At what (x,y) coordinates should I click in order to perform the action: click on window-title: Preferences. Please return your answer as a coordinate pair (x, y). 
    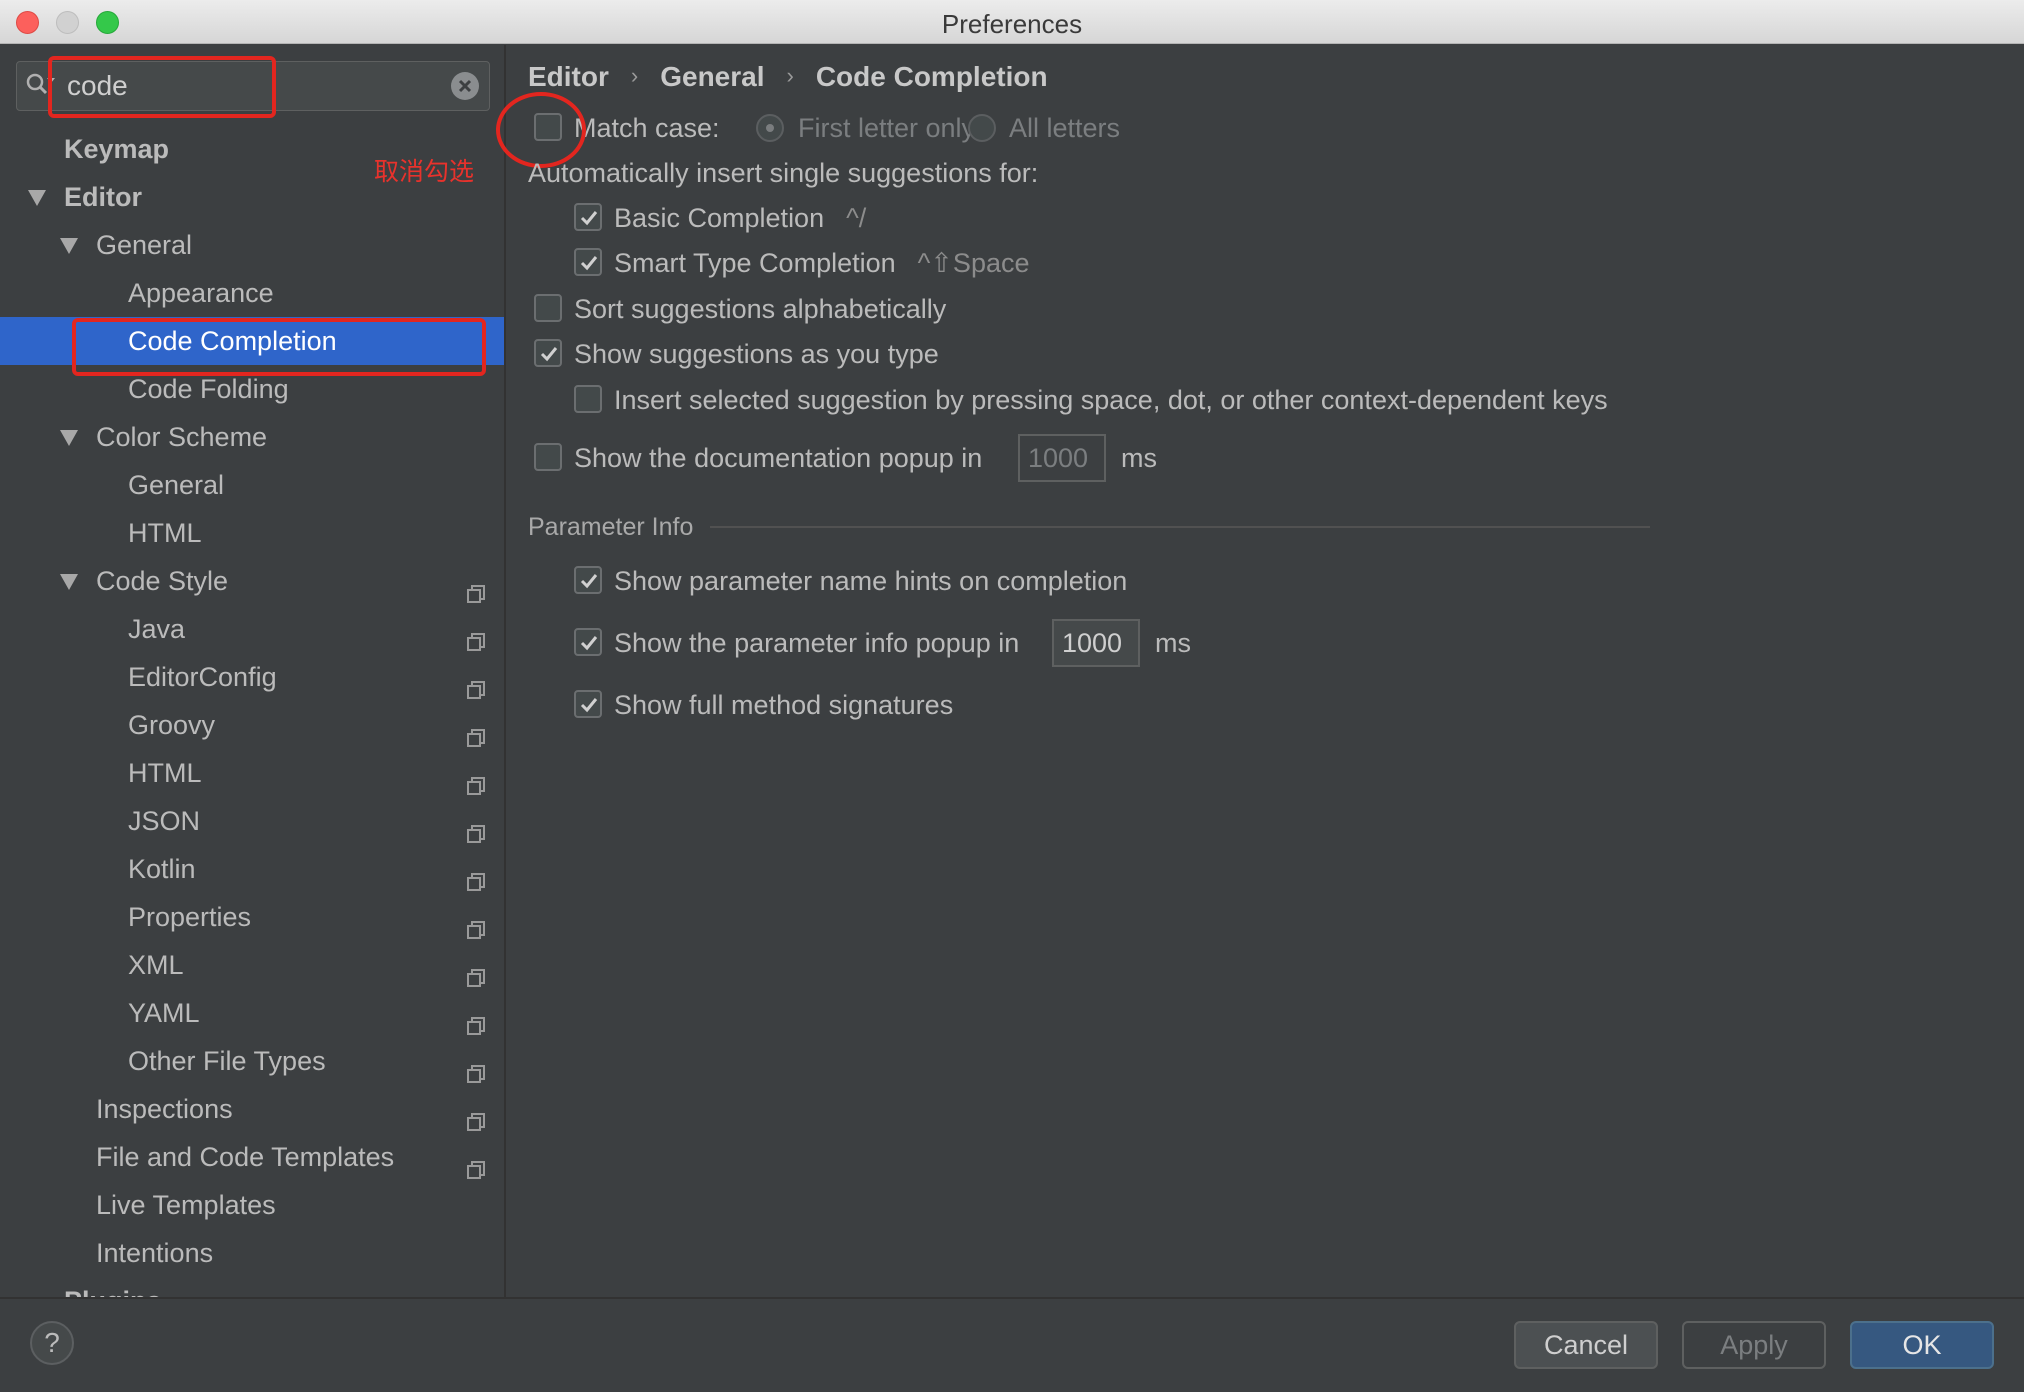
    Looking at the image, I should click on (1012, 24).